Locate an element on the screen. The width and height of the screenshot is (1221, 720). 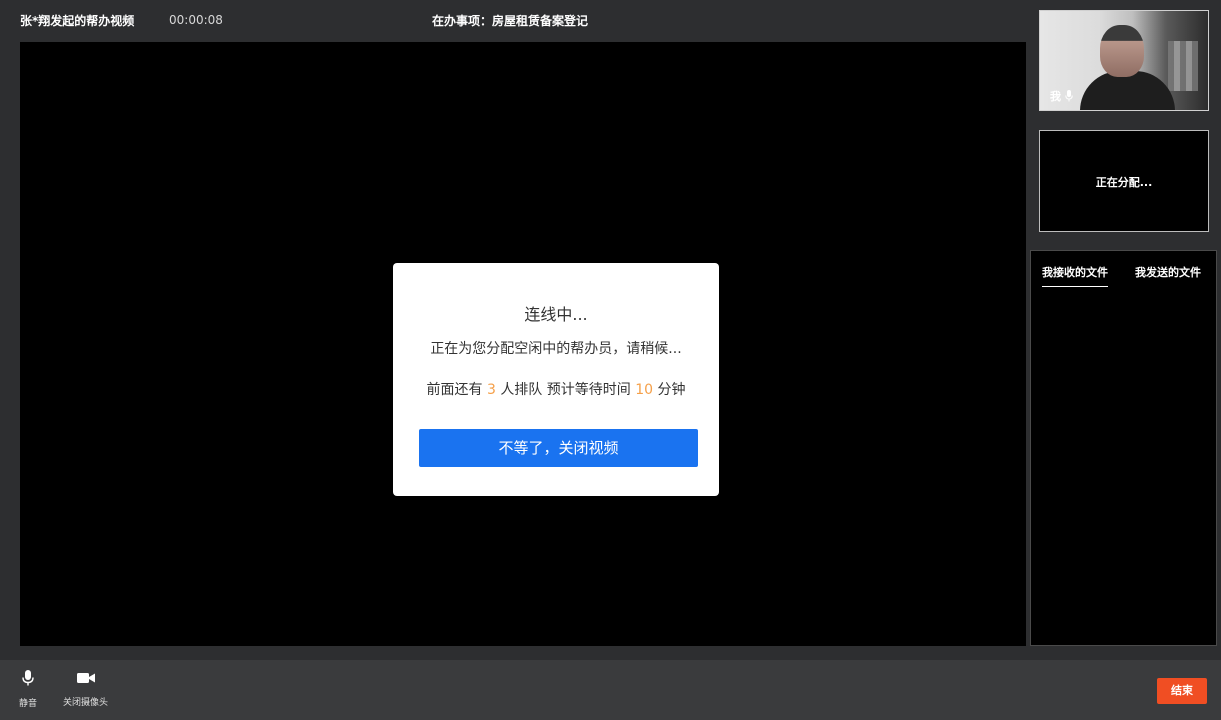
tab-sent-files: 我发送的文件 is located at coordinates (1168, 272).